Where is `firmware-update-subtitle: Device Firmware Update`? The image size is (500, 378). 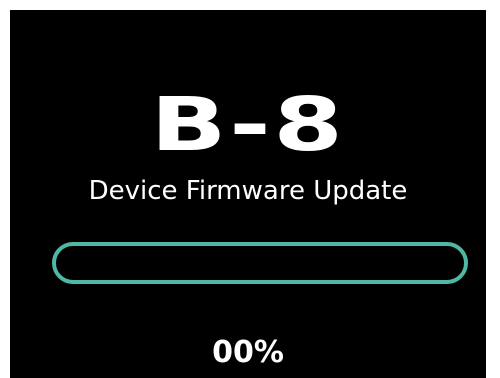 firmware-update-subtitle: Device Firmware Update is located at coordinates (248, 191).